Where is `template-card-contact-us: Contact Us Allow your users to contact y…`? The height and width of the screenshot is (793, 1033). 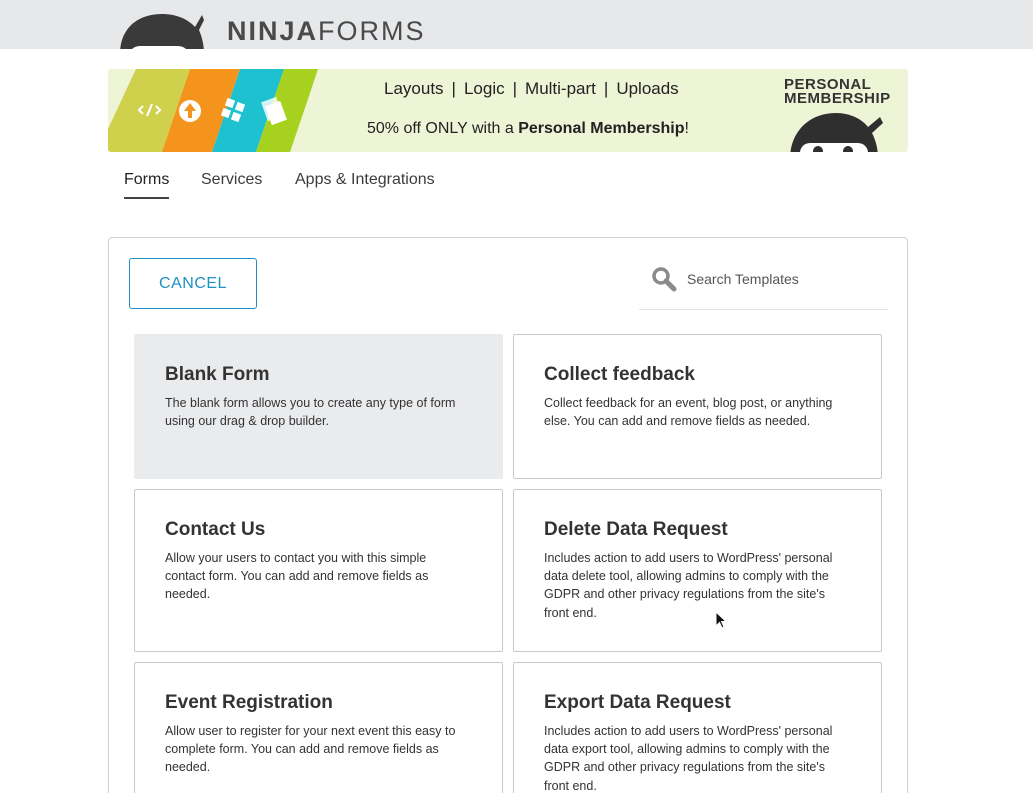
template-card-contact-us: Contact Us Allow your users to contact y… is located at coordinates (318, 570).